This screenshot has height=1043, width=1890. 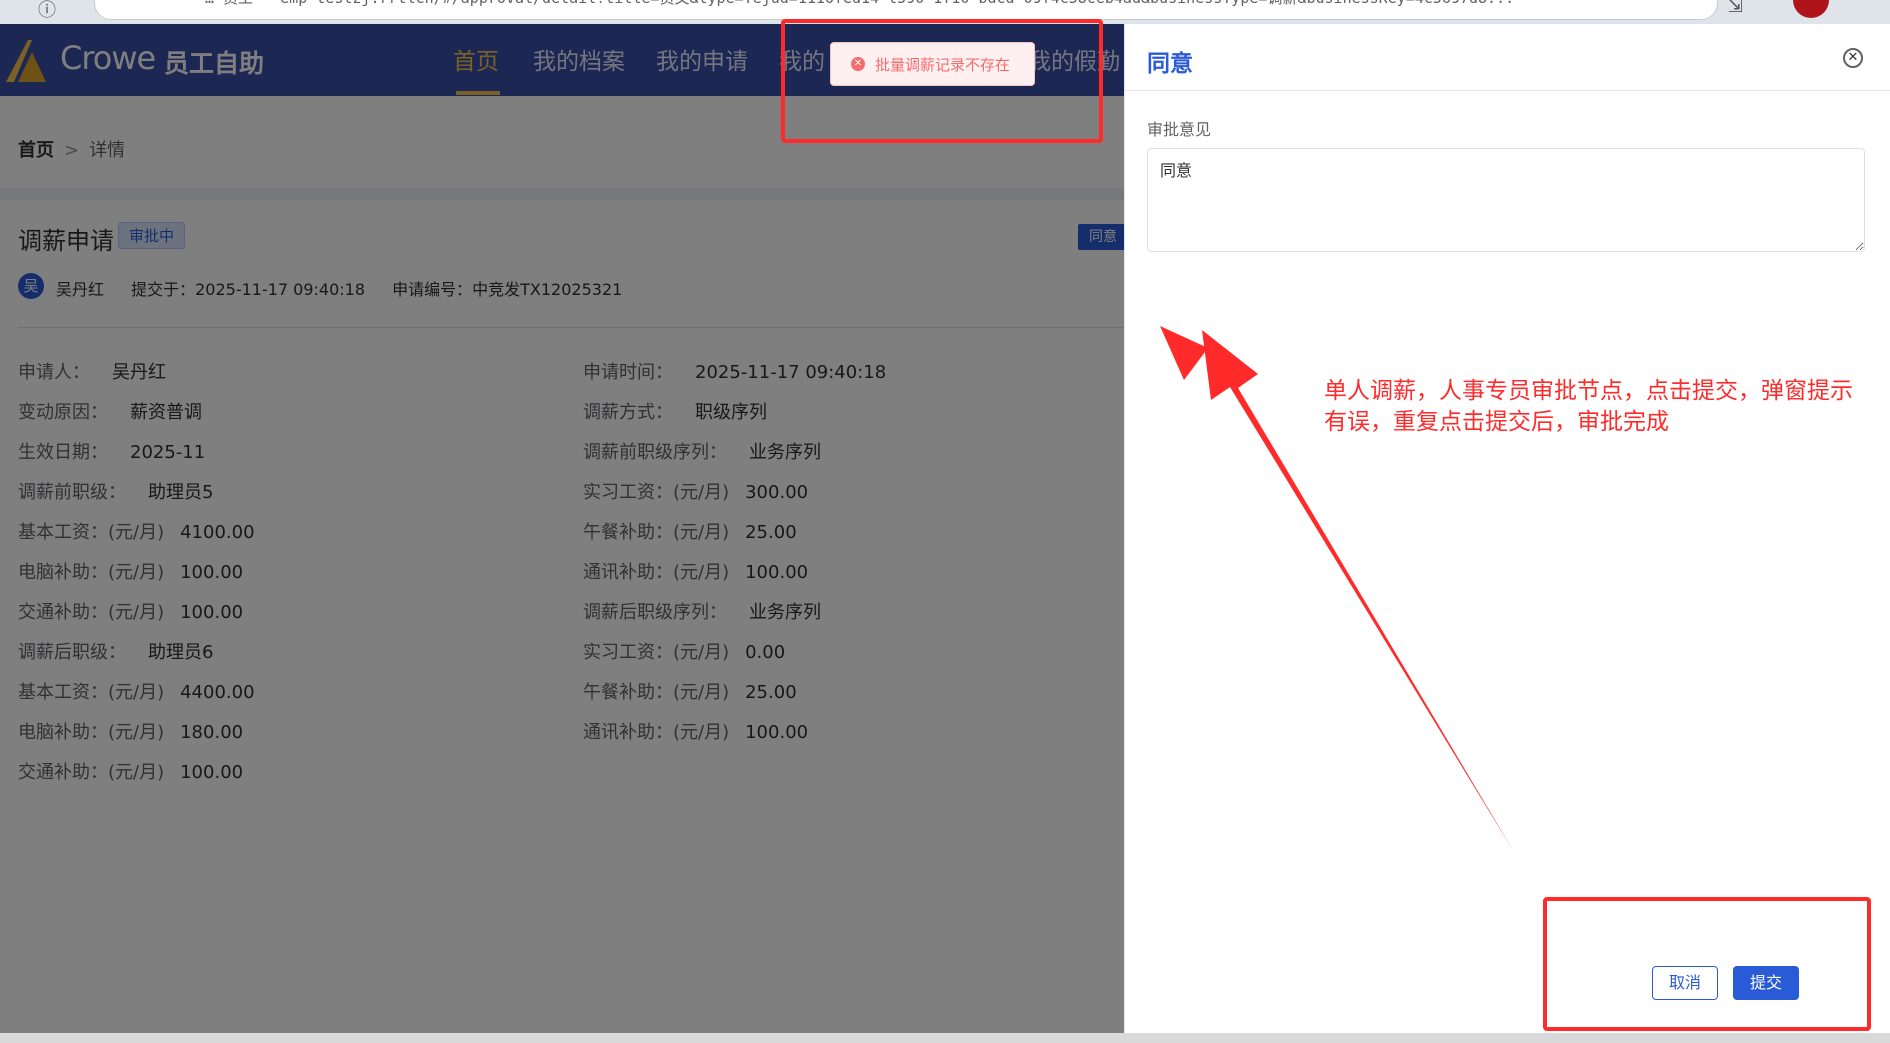 What do you see at coordinates (1766, 983) in the screenshot?
I see `submit-button: 提交` at bounding box center [1766, 983].